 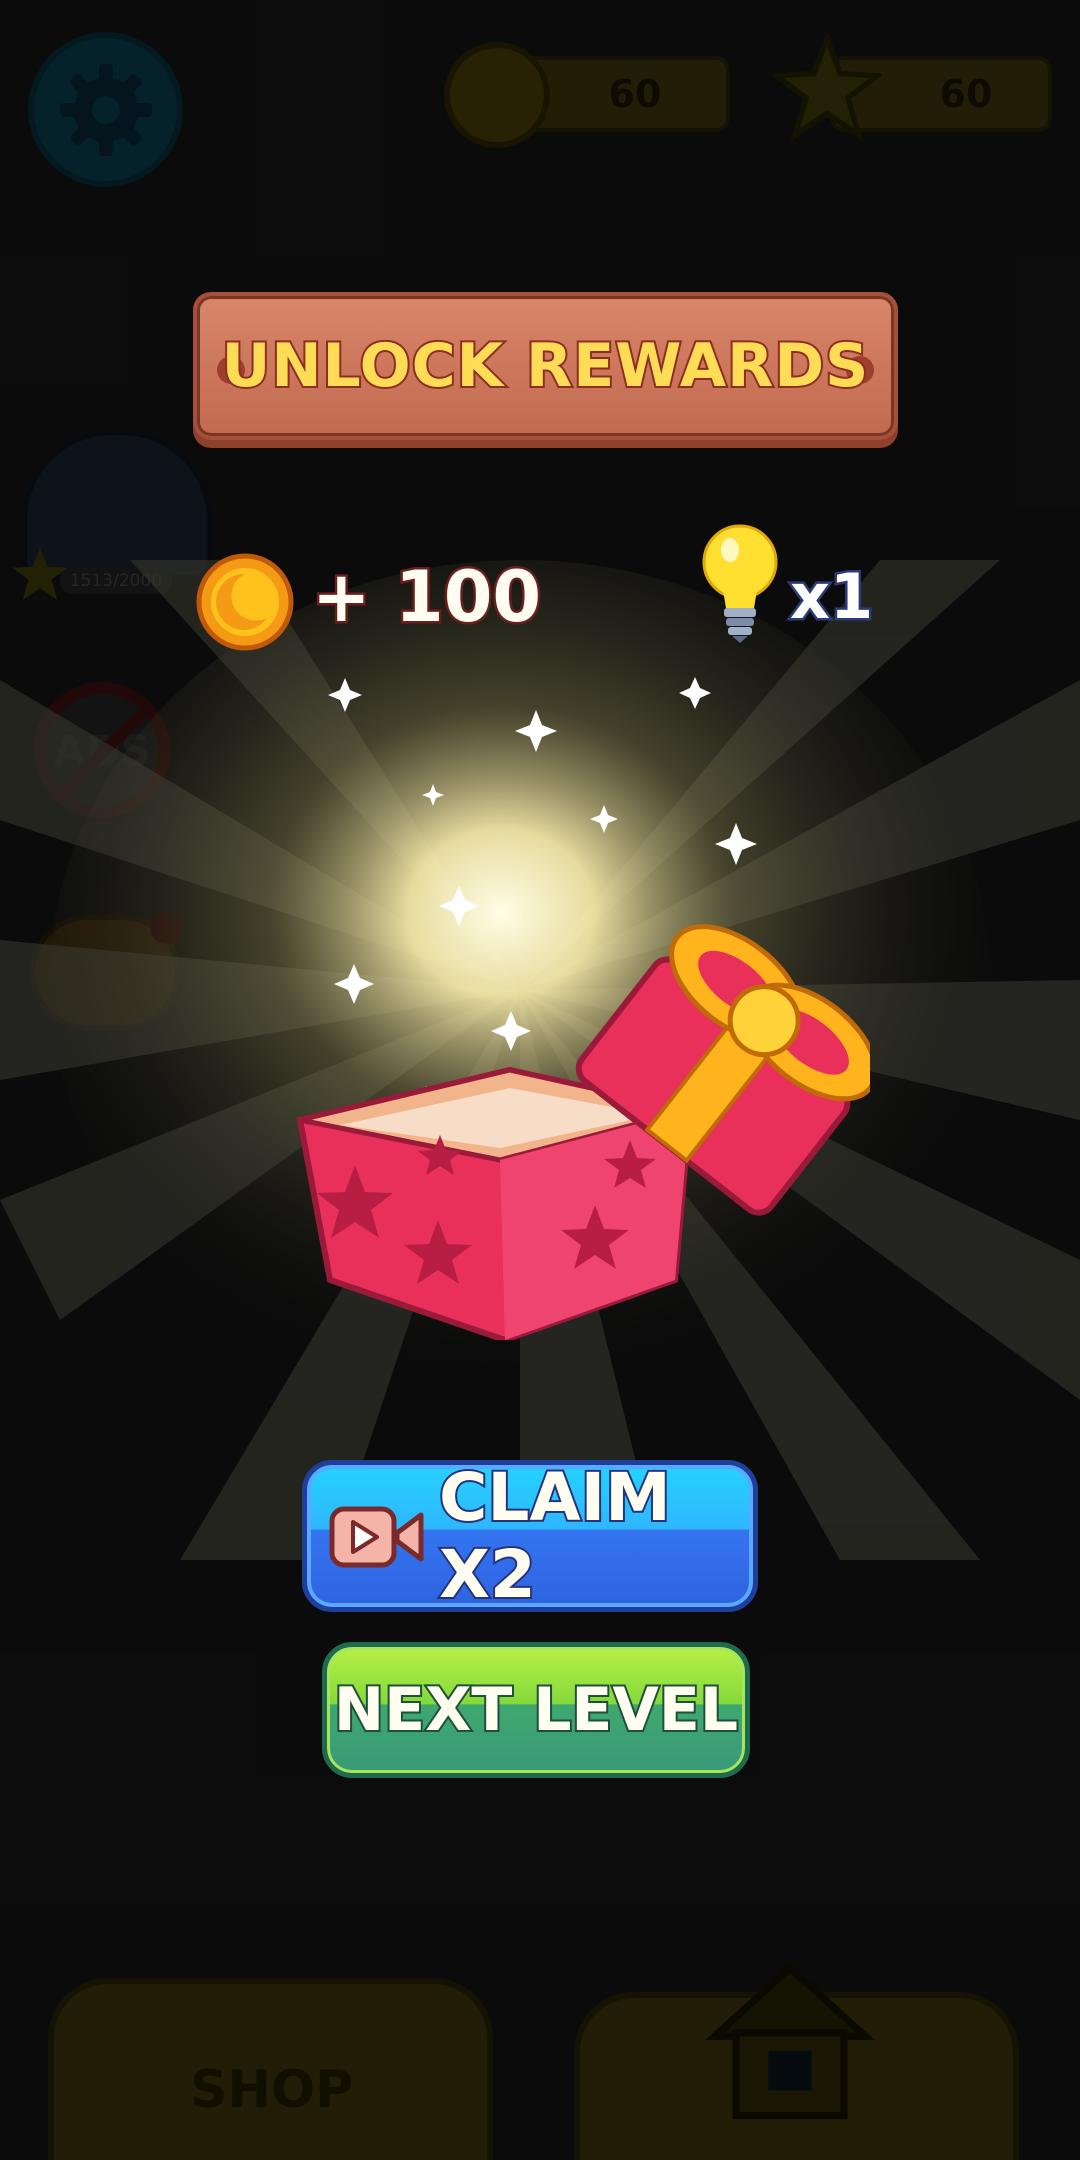 What do you see at coordinates (740, 583) in the screenshot?
I see `light-bulb-icon` at bounding box center [740, 583].